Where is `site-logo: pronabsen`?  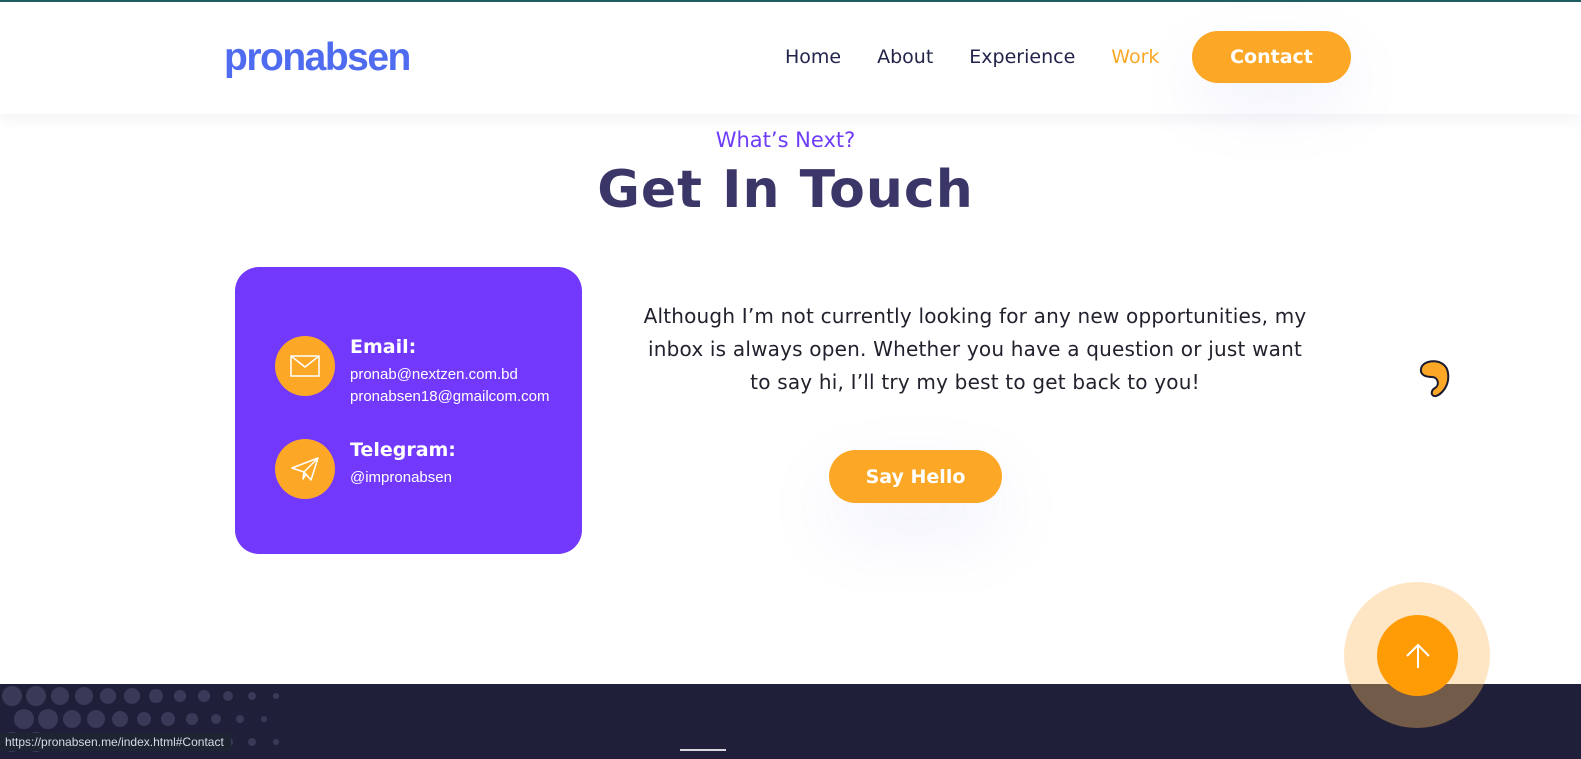 site-logo: pronabsen is located at coordinates (317, 58).